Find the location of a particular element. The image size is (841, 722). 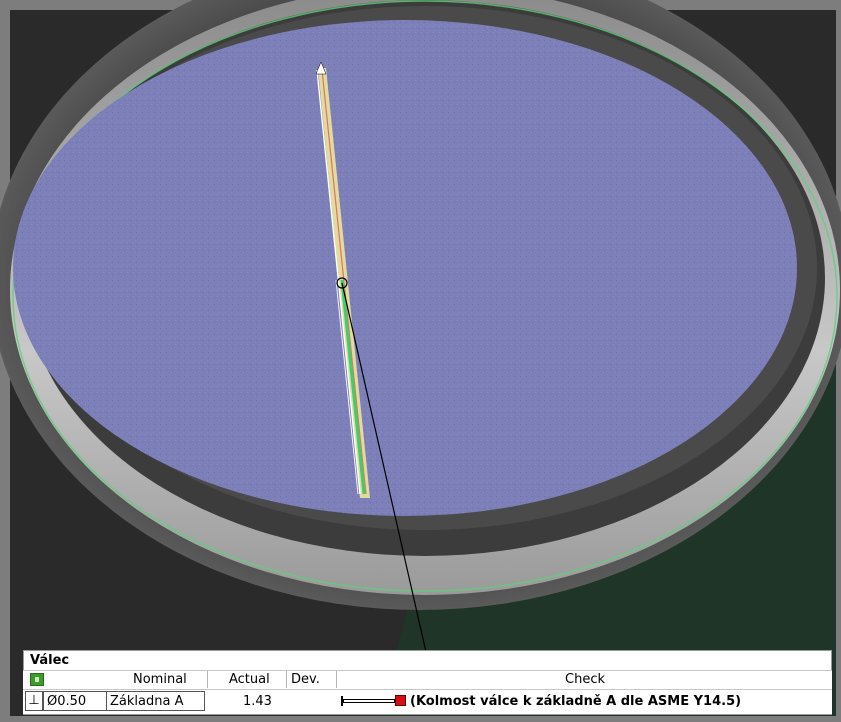

header-nominal: Nominal is located at coordinates (160, 679).